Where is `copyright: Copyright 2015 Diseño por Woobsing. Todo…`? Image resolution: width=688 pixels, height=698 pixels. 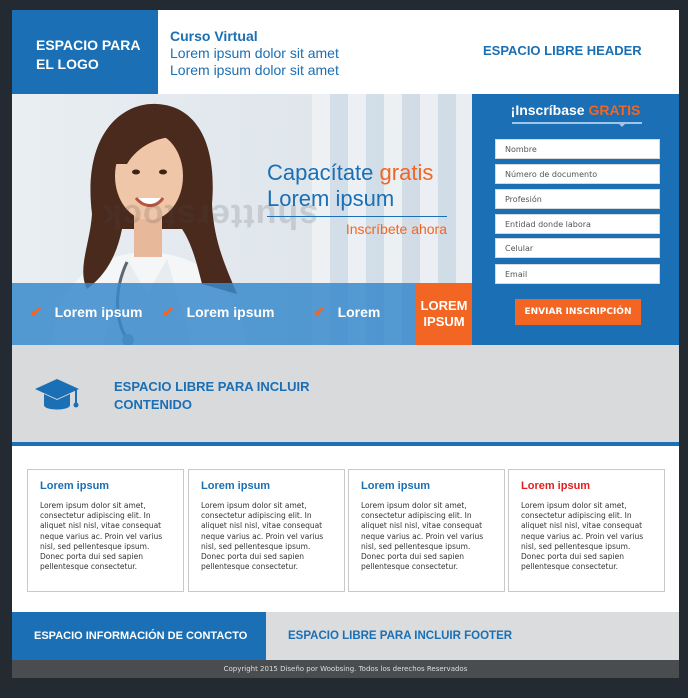 copyright: Copyright 2015 Diseño por Woobsing. Todo… is located at coordinates (345, 669).